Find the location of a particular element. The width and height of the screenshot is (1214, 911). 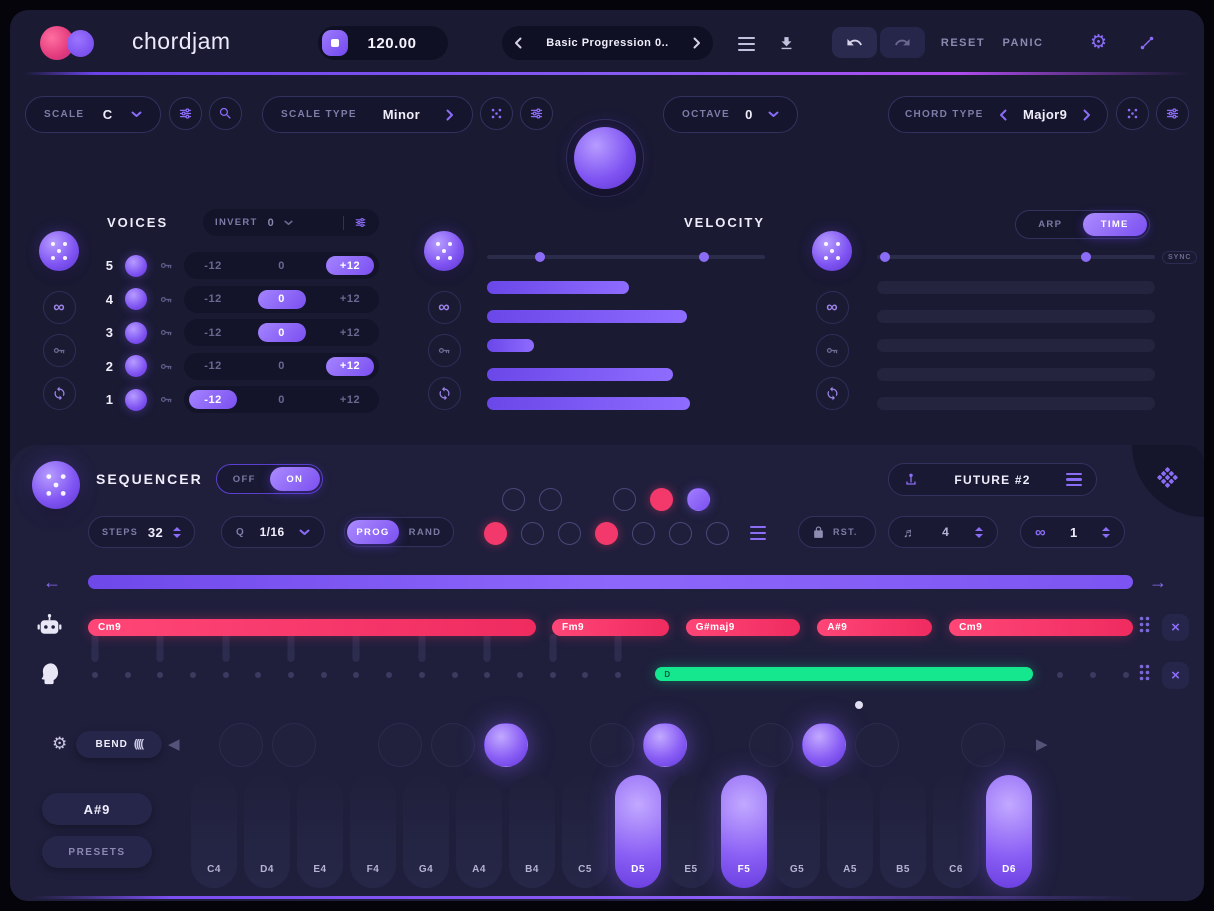

patch-connect-icon is located at coordinates (1147, 43).